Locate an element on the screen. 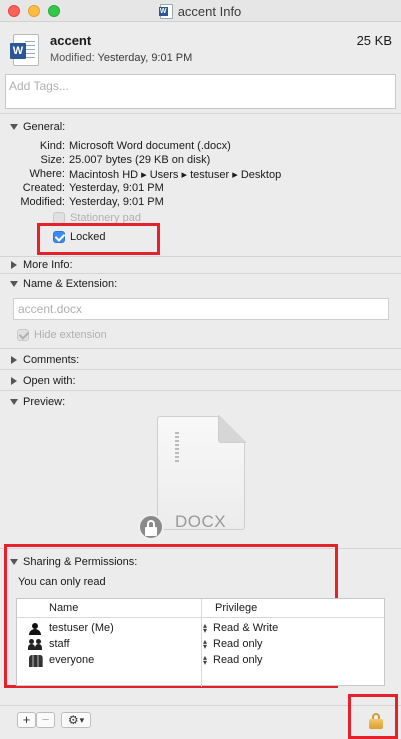 This screenshot has width=401, height=739. section-open-with-toggle: Open with: is located at coordinates (43, 381).